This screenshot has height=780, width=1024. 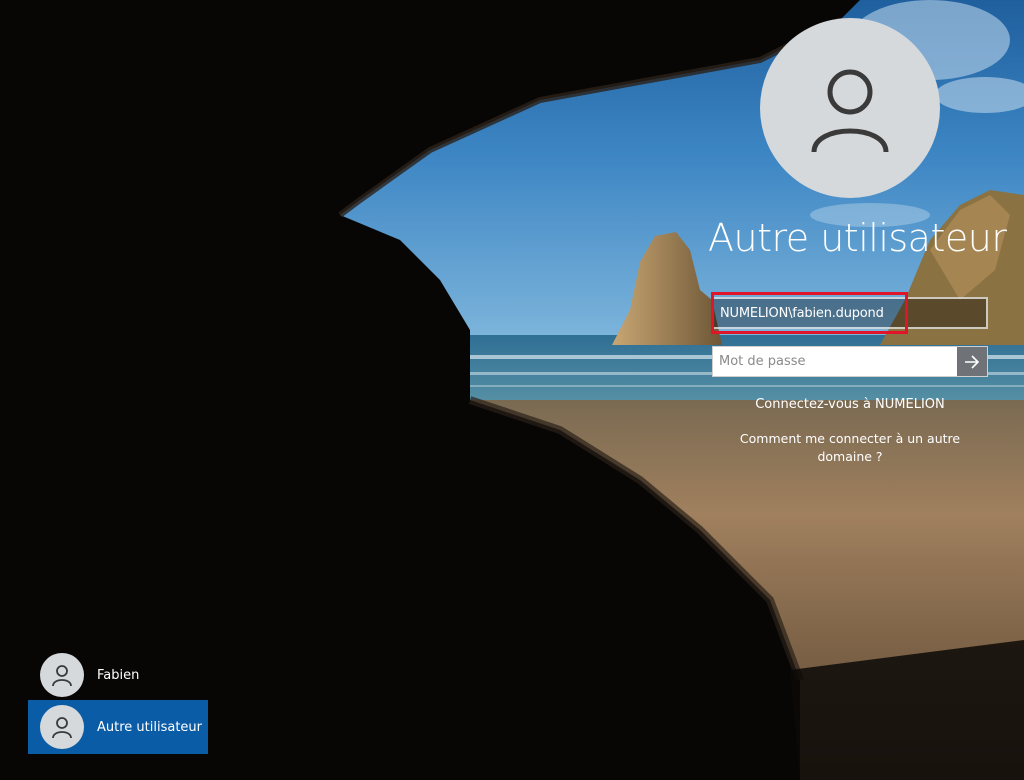 I want to click on username-field-container, so click(x=850, y=313).